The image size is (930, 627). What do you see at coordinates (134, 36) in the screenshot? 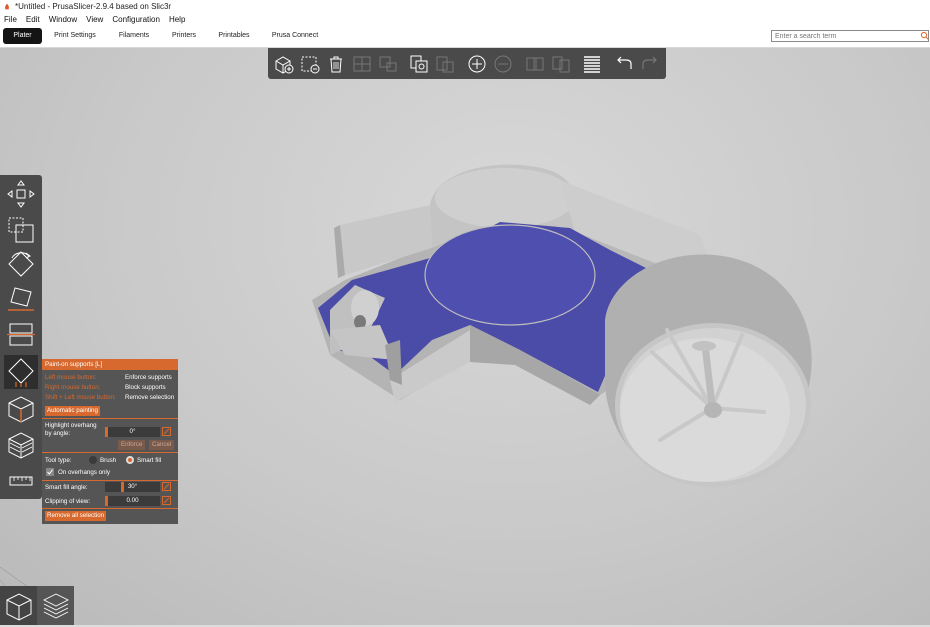
I see `tab-filaments: Filaments` at bounding box center [134, 36].